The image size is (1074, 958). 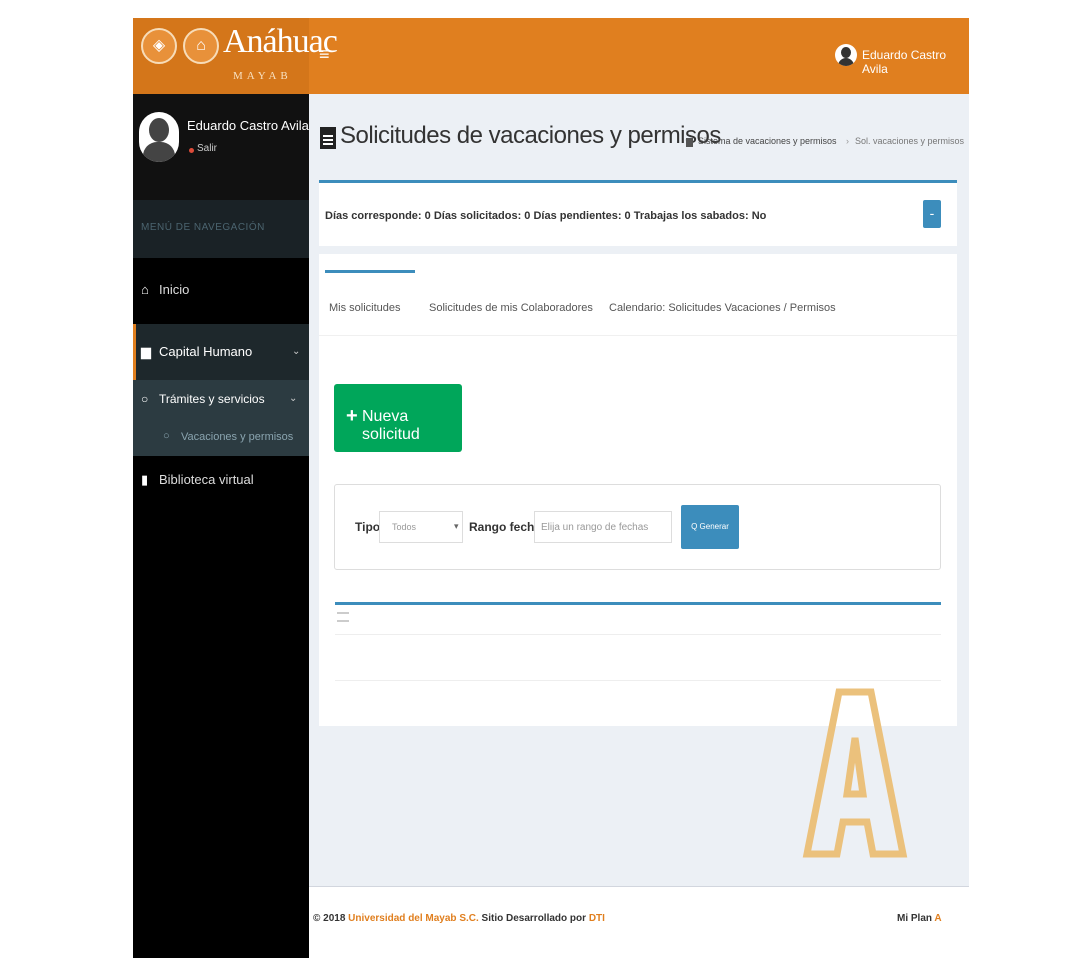 I want to click on plan-text: Mi Plan, so click(x=916, y=918).